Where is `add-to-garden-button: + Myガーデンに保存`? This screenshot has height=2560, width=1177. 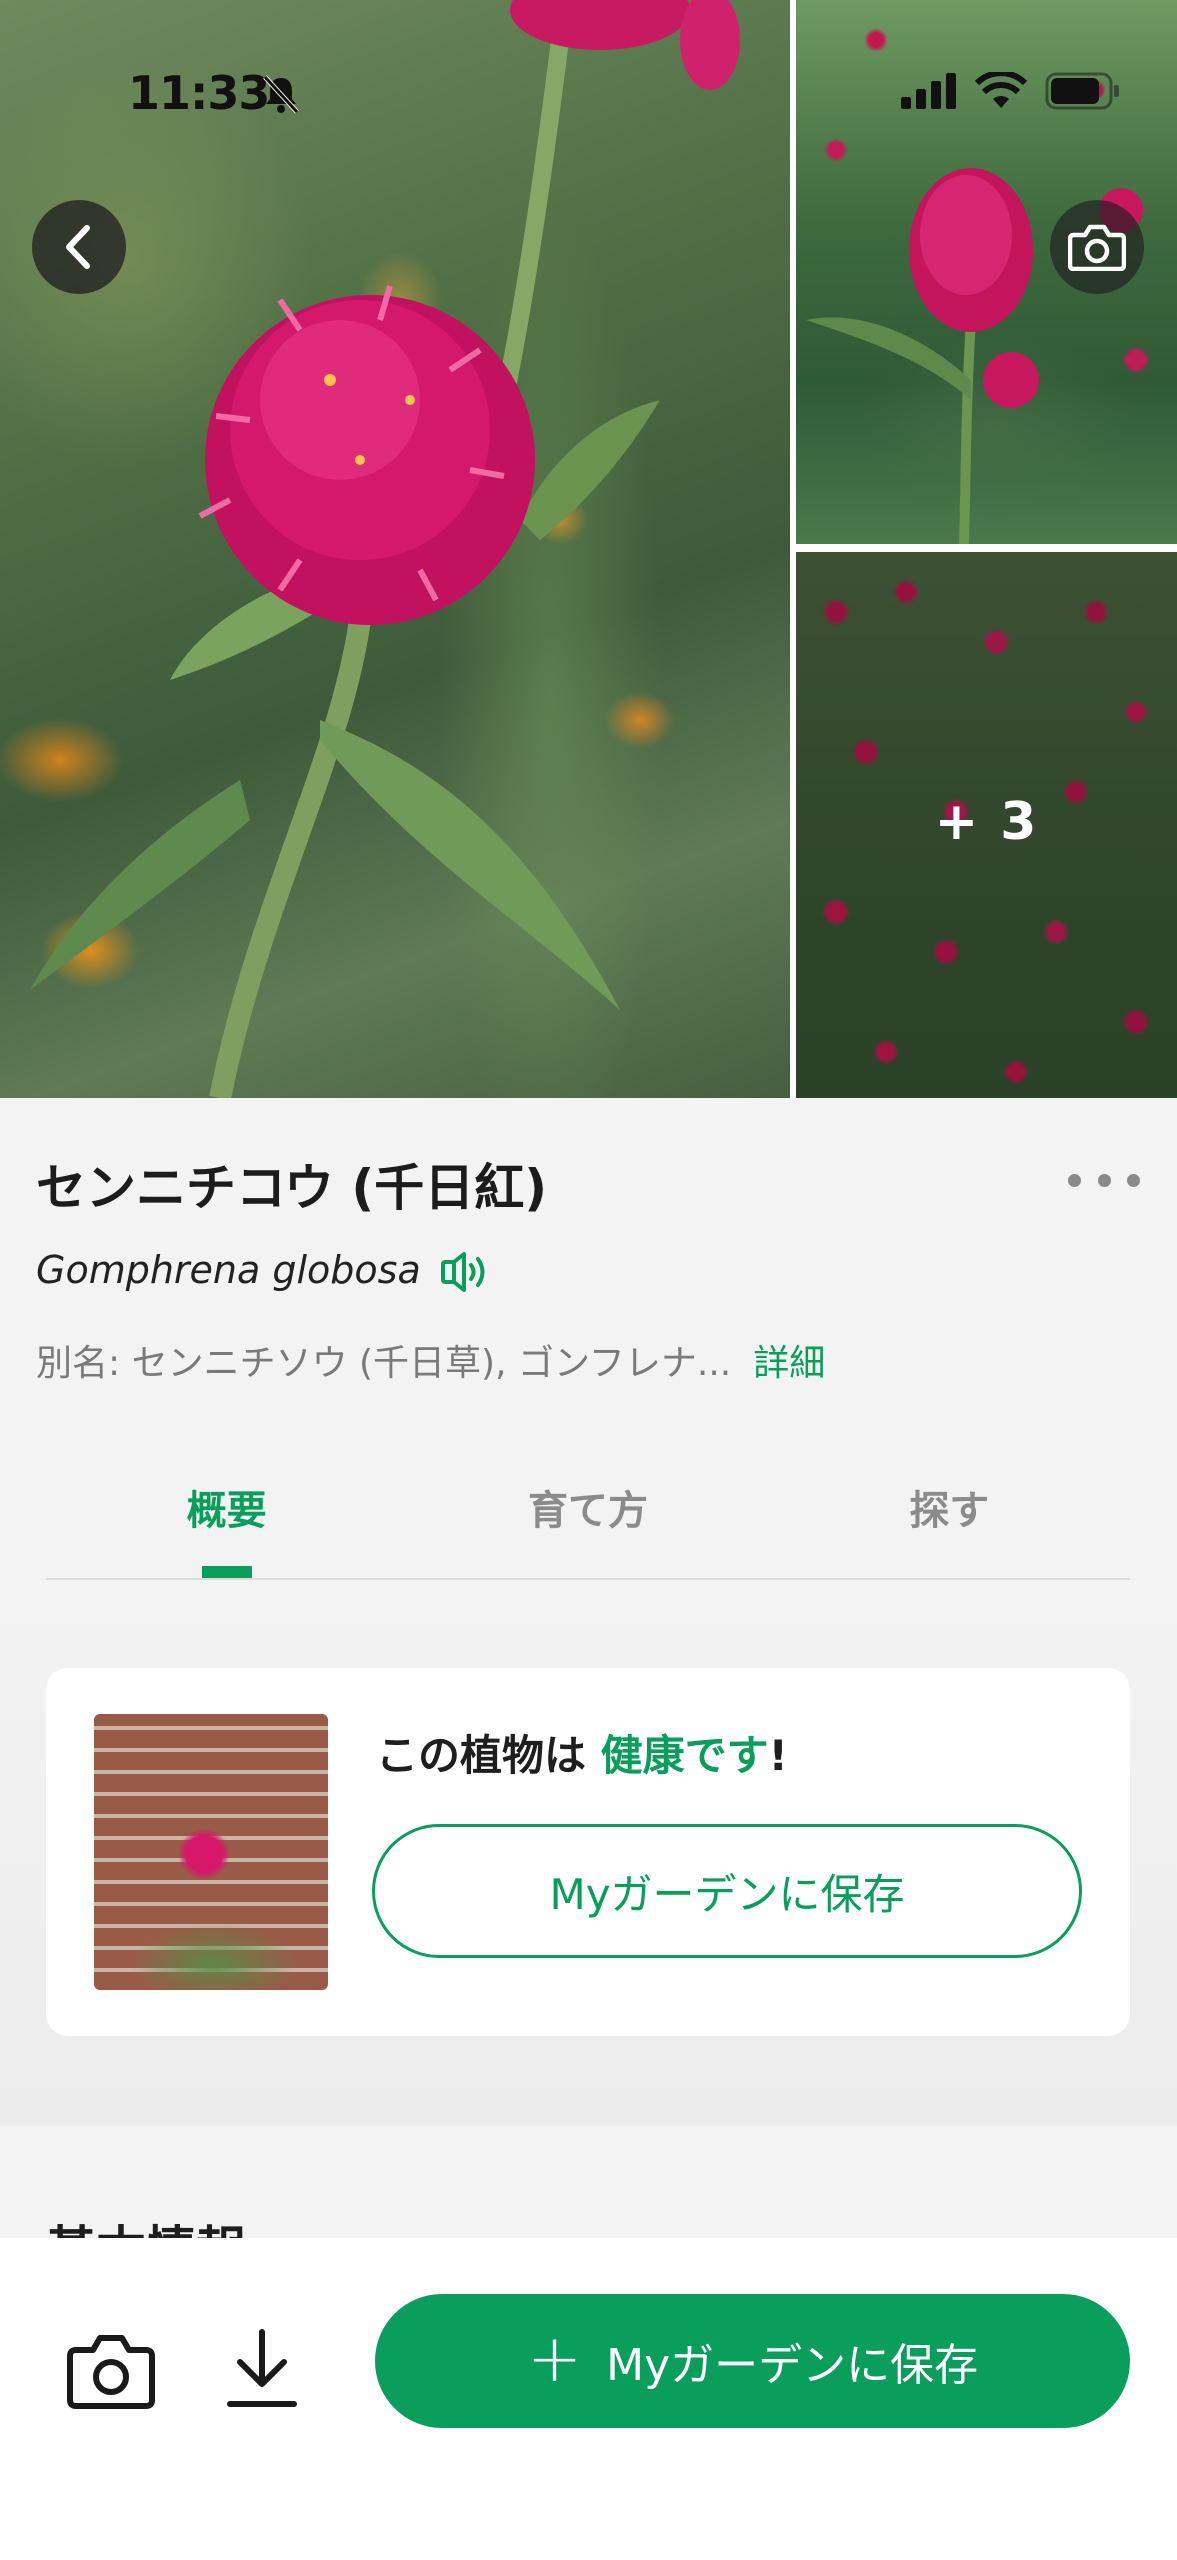 add-to-garden-button: + Myガーデンに保存 is located at coordinates (752, 2361).